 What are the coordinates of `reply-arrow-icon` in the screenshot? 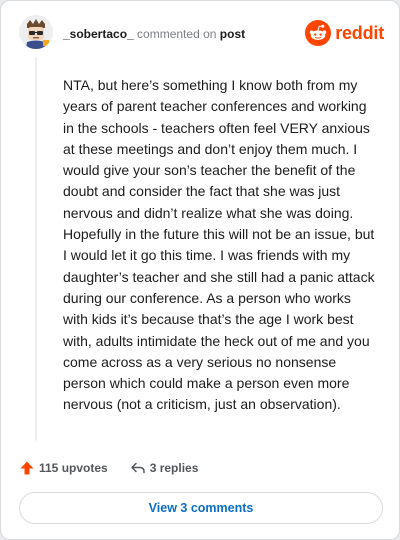 It's located at (137, 468).